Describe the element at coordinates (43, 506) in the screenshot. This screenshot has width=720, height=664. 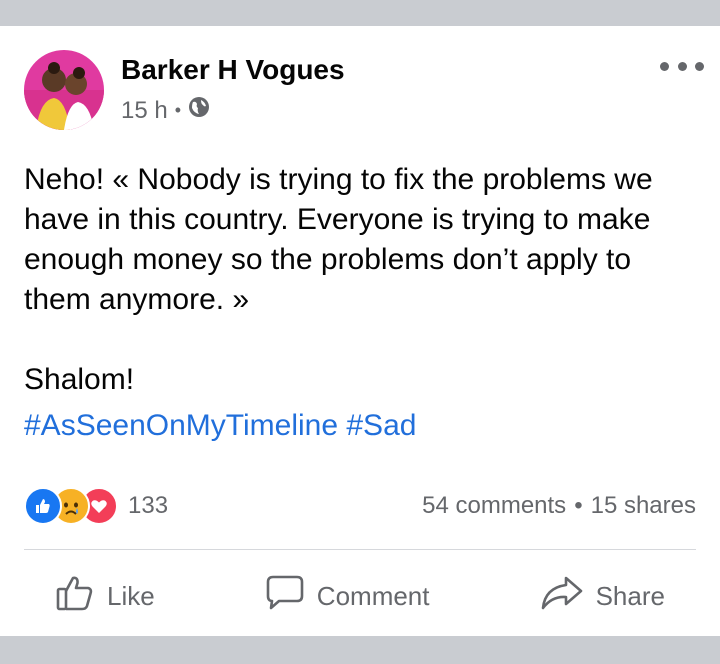
I see `like-reaction-icon` at that location.